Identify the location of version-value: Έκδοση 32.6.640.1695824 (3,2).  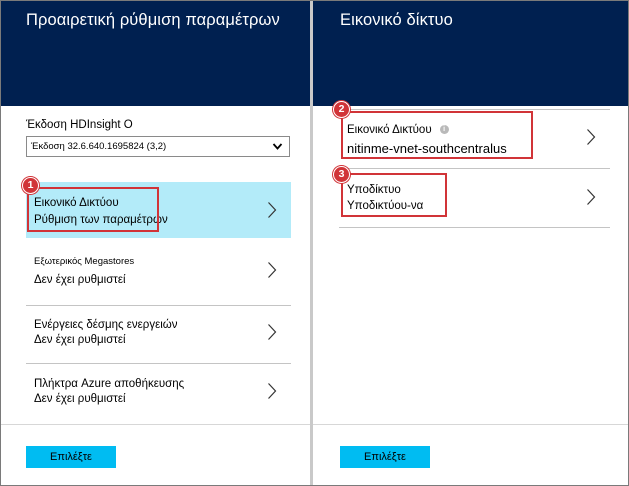
(99, 146).